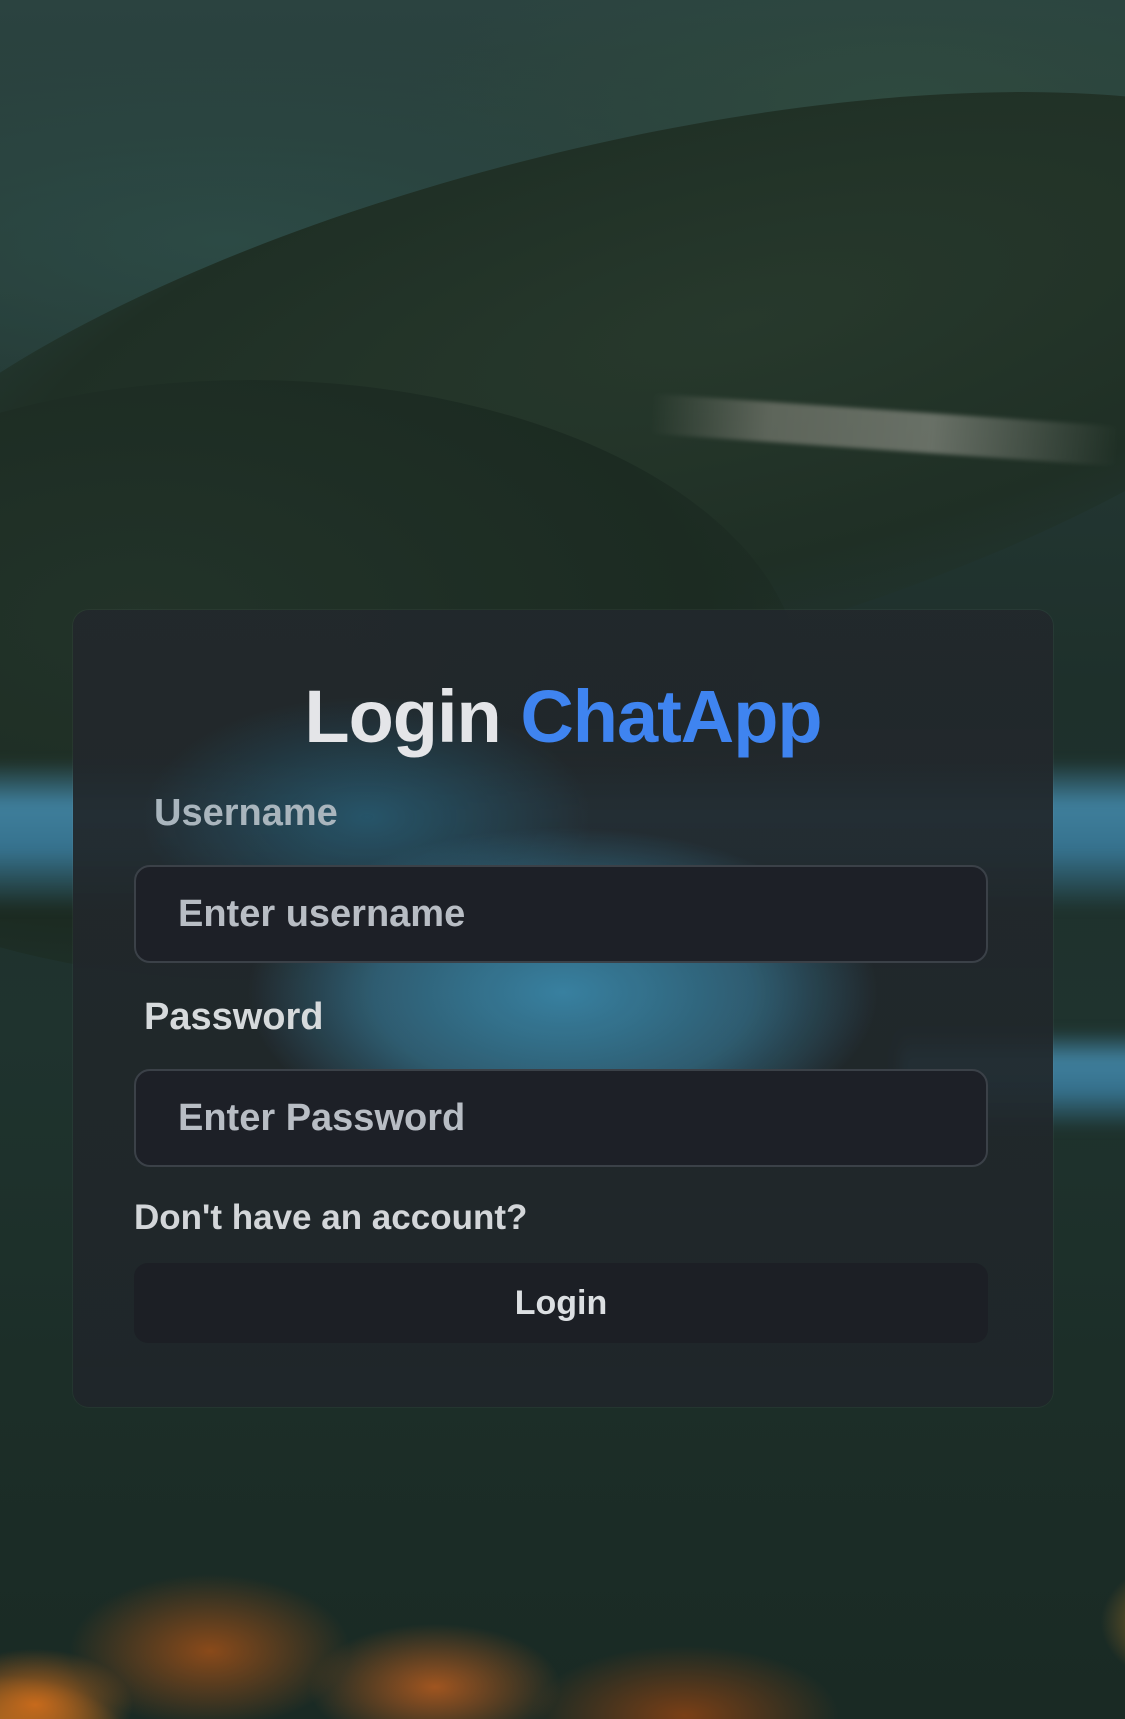  What do you see at coordinates (330, 1218) in the screenshot?
I see `signup-link: Don't have an account?` at bounding box center [330, 1218].